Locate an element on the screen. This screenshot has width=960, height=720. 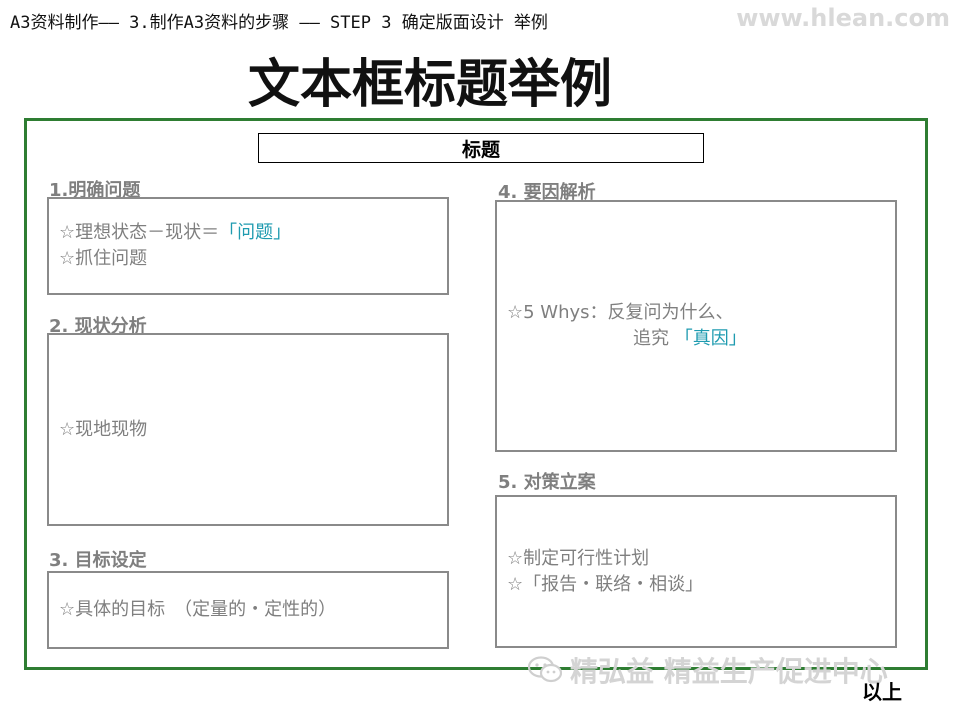
section-3-line-1: ☆具体的目标 （定量的・定性的） is located at coordinates (198, 609).